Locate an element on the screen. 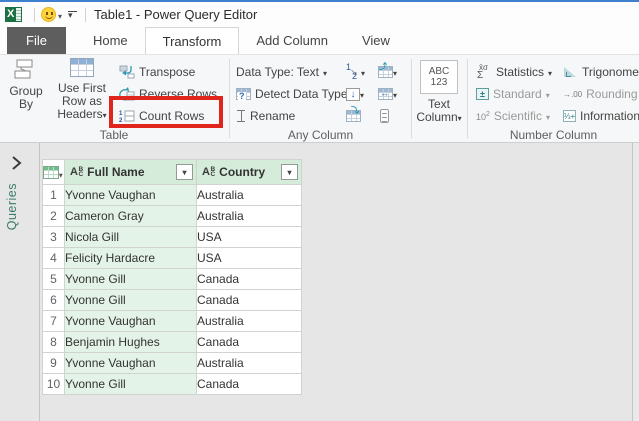  table-row: 9 Yvonne Vaughan Australia is located at coordinates (172, 363).